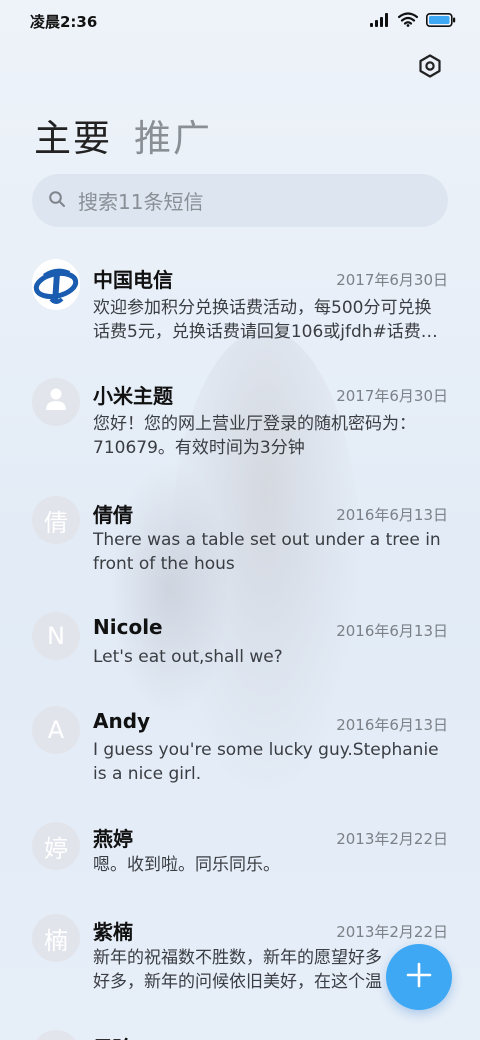 This screenshot has height=1040, width=480. I want to click on conversation-preview: Let's eat out,shall we?, so click(188, 657).